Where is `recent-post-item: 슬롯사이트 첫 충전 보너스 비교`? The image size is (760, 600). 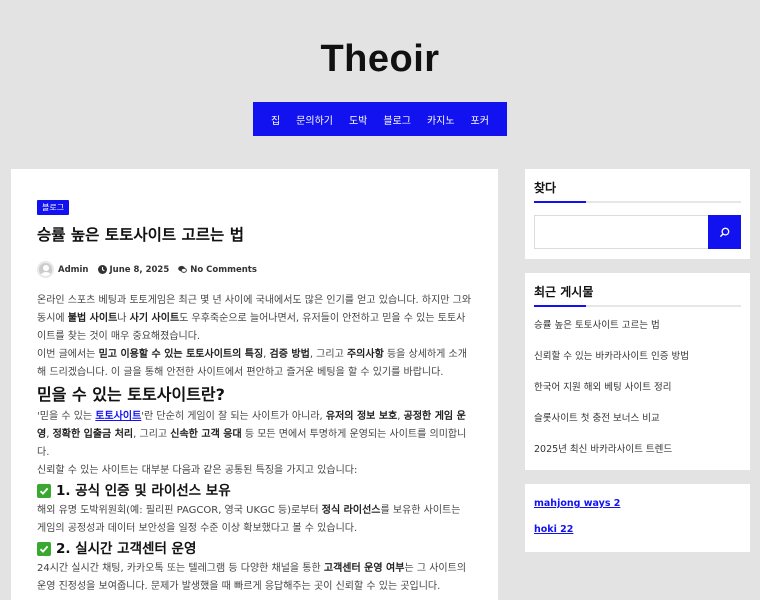
recent-post-item: 슬롯사이트 첫 충전 보너스 비교 is located at coordinates (637, 426).